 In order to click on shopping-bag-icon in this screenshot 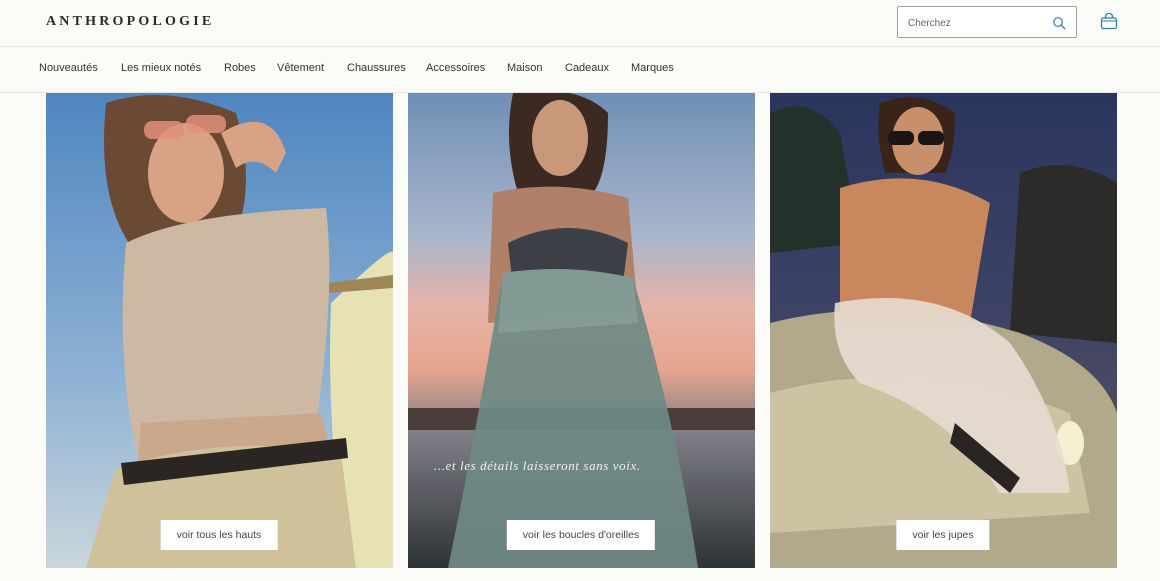, I will do `click(1109, 21)`.